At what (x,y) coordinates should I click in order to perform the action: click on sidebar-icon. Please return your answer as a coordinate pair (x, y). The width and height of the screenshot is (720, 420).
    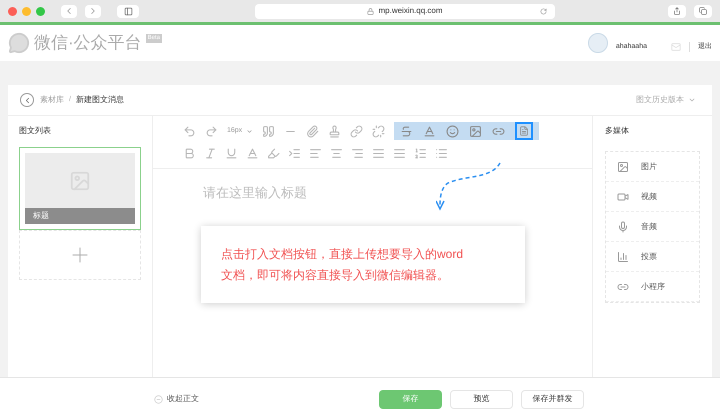
    Looking at the image, I should click on (128, 11).